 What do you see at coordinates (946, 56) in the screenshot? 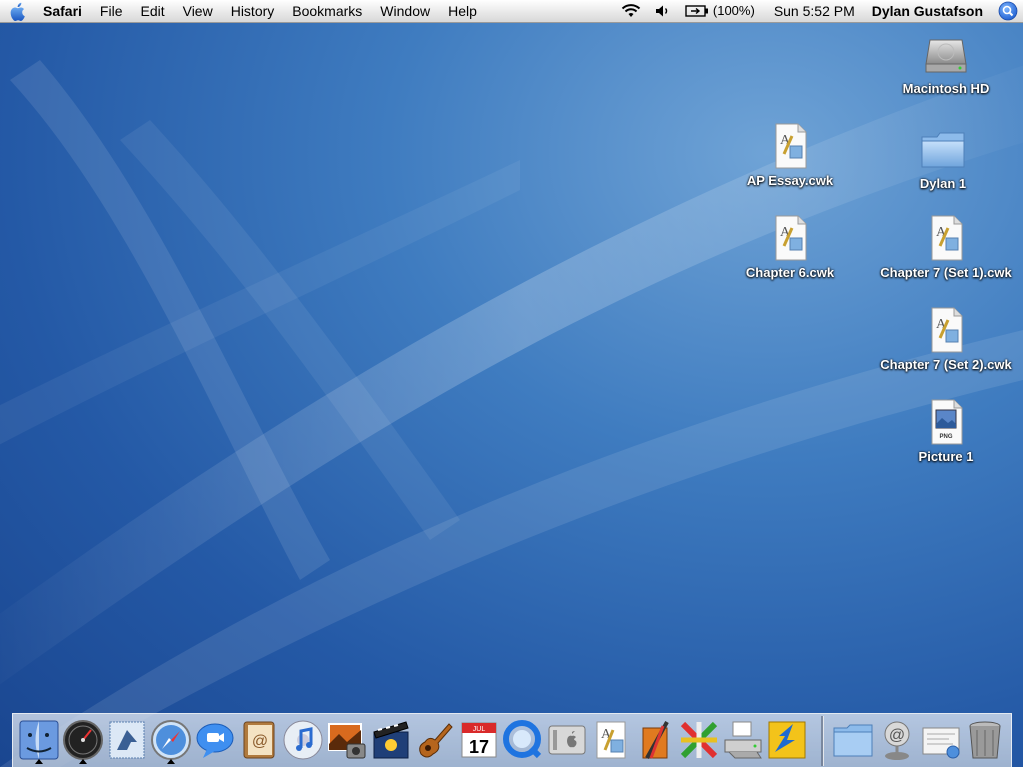
I see `hard-drive-icon` at bounding box center [946, 56].